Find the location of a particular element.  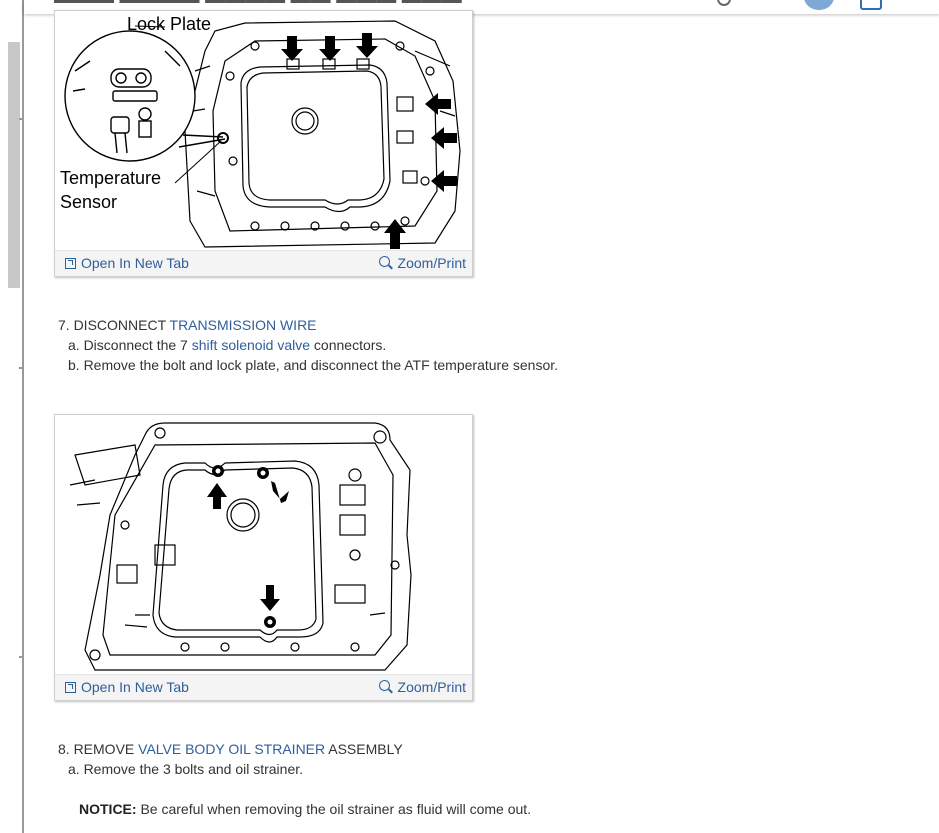

lock-plate-label: Lock Plate is located at coordinates (169, 24).